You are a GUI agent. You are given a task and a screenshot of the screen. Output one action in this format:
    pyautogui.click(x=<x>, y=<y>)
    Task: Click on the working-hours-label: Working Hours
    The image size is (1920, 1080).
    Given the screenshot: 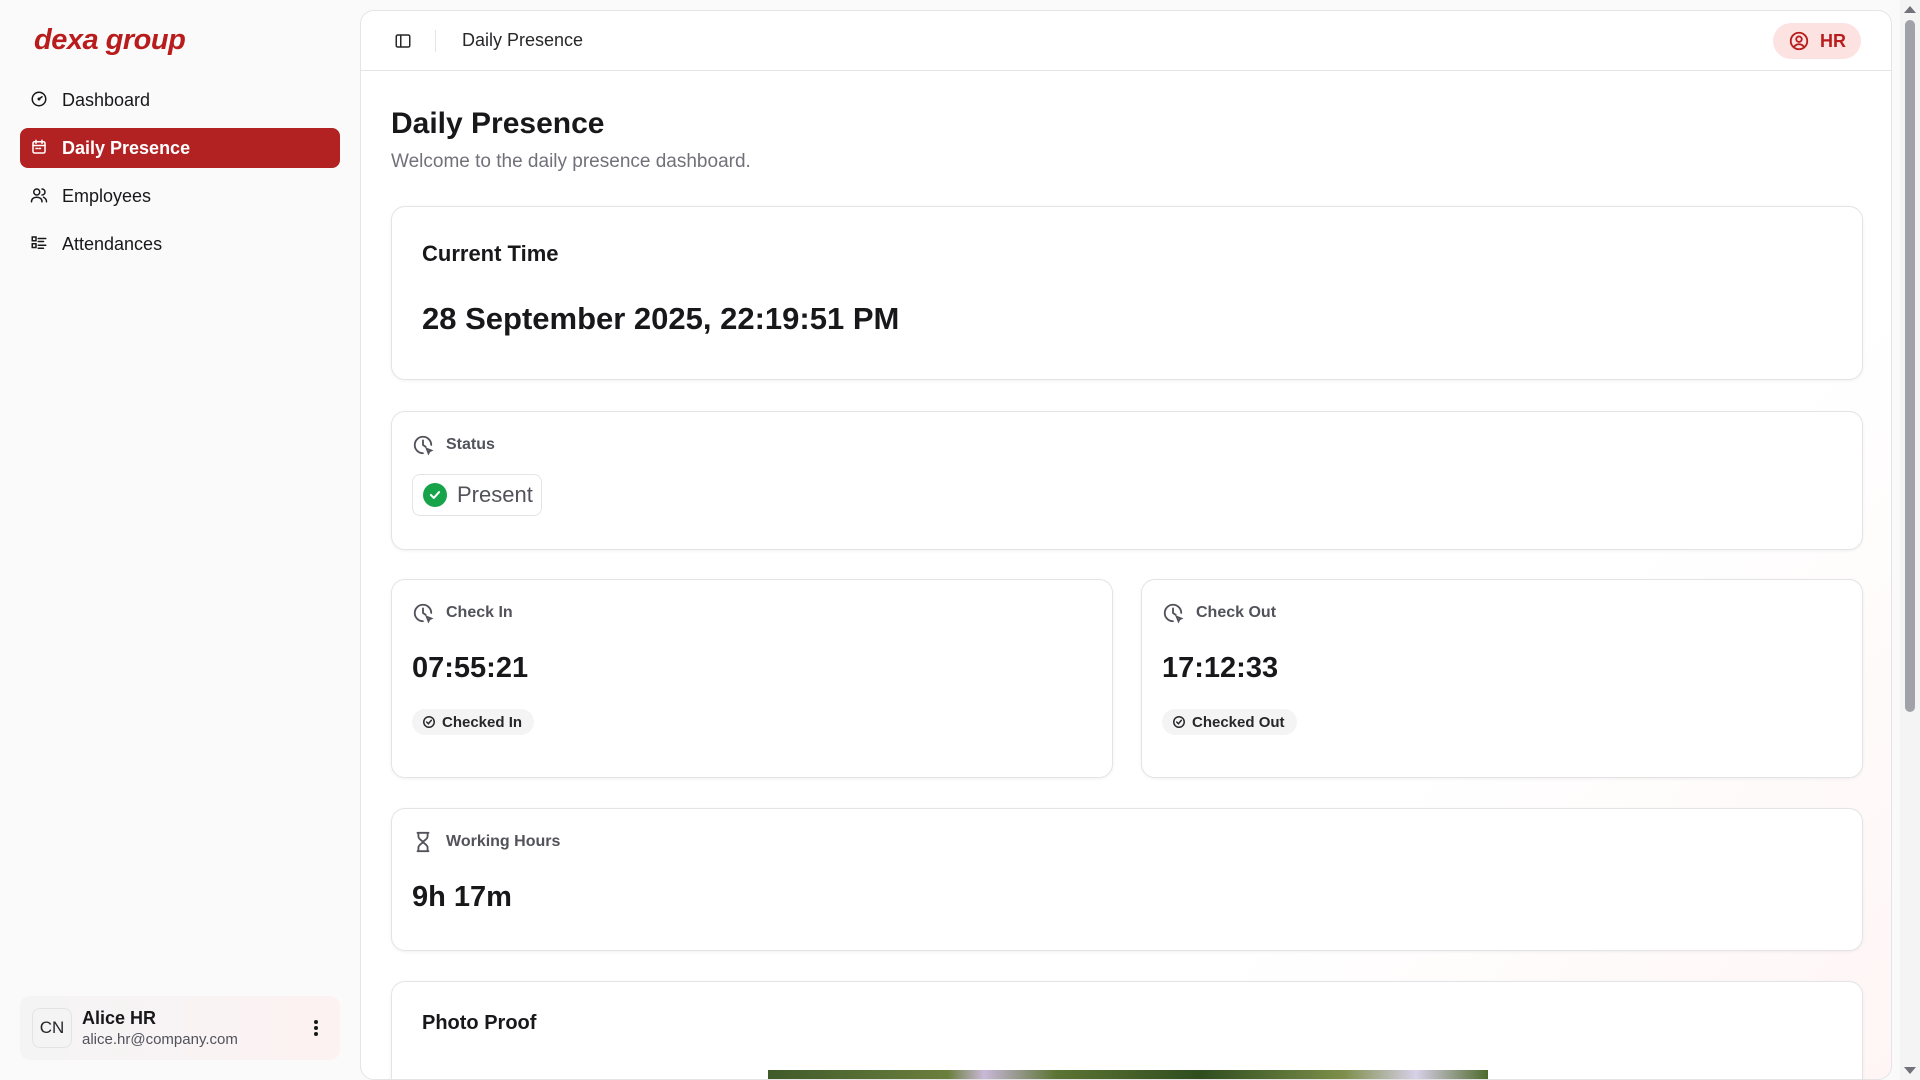 What is the action you would take?
    pyautogui.click(x=503, y=841)
    